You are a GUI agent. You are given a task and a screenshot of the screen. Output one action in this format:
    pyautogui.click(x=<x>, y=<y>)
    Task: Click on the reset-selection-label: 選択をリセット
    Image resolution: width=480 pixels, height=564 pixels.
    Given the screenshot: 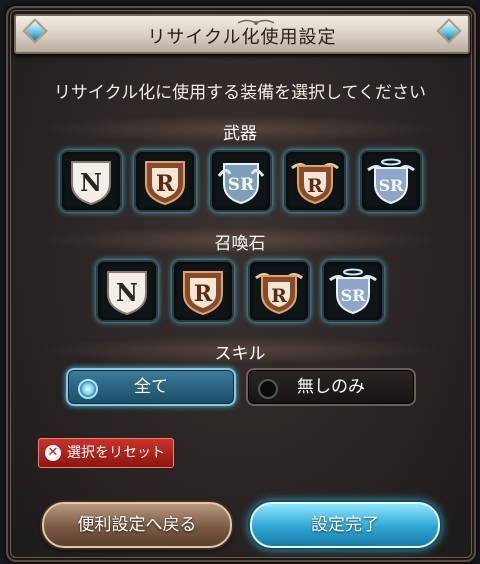 What is the action you would take?
    pyautogui.click(x=116, y=453)
    